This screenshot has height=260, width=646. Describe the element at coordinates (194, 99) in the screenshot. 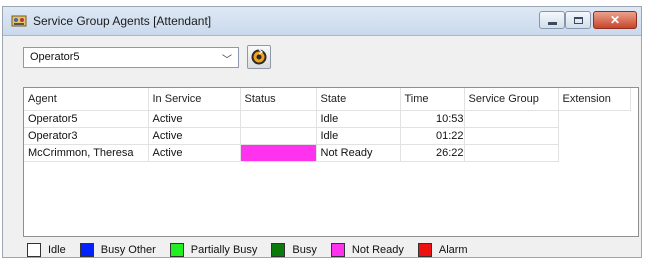

I see `column-header-in-service: In Service` at that location.